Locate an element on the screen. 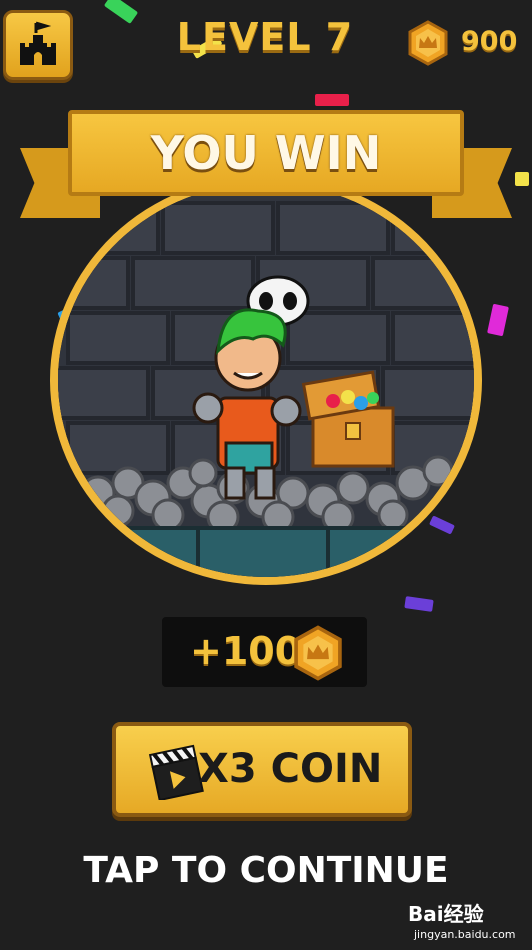  reward-panel: +100 is located at coordinates (264, 652).